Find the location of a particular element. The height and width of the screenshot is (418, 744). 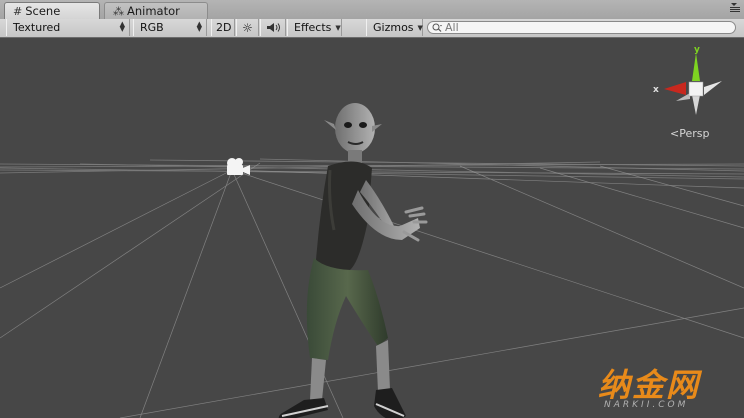

scene-lighting-toggle: ☼ is located at coordinates (247, 27).